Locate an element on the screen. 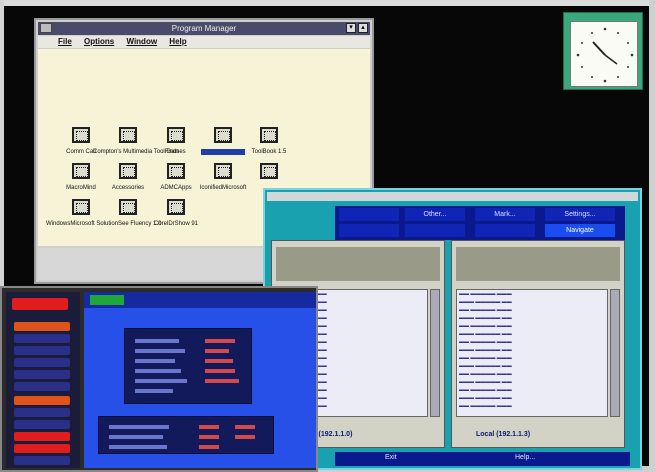 The width and height of the screenshot is (655, 472). menu-bar: File Options Window Help is located at coordinates (204, 42).